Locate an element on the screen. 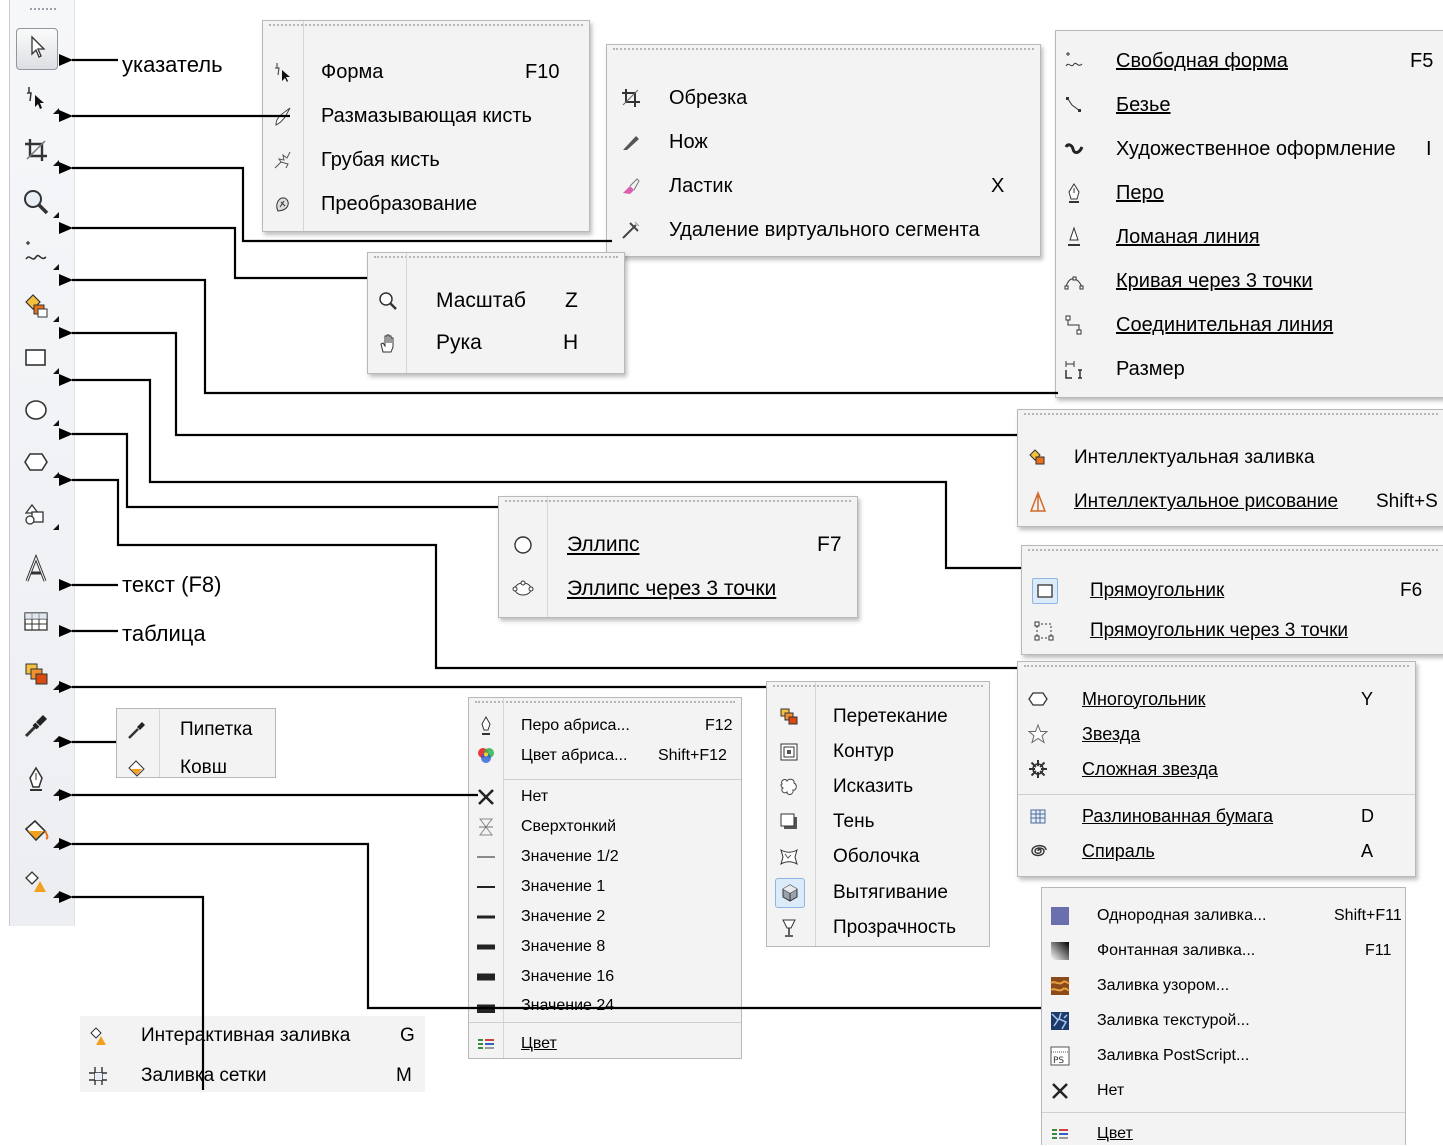 Image resolution: width=1443 pixels, height=1146 pixels. menu-item-eyedropper: Пипетка is located at coordinates (196, 730).